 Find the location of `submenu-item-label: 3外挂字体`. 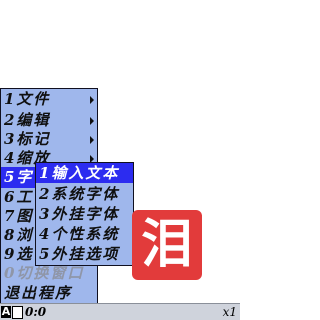

submenu-item-label: 3外挂字体 is located at coordinates (79, 214).